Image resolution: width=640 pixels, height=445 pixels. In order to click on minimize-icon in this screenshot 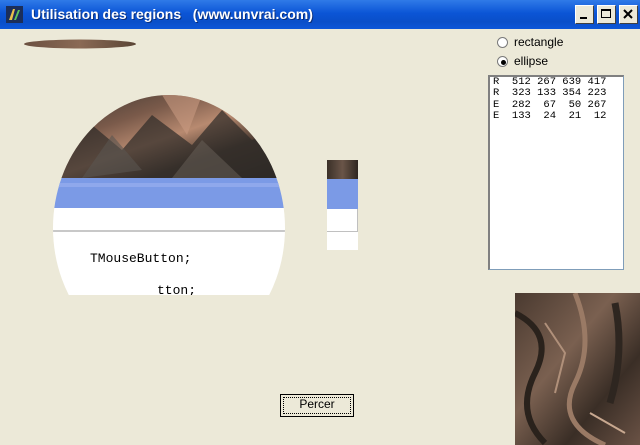, I will do `click(583, 18)`.